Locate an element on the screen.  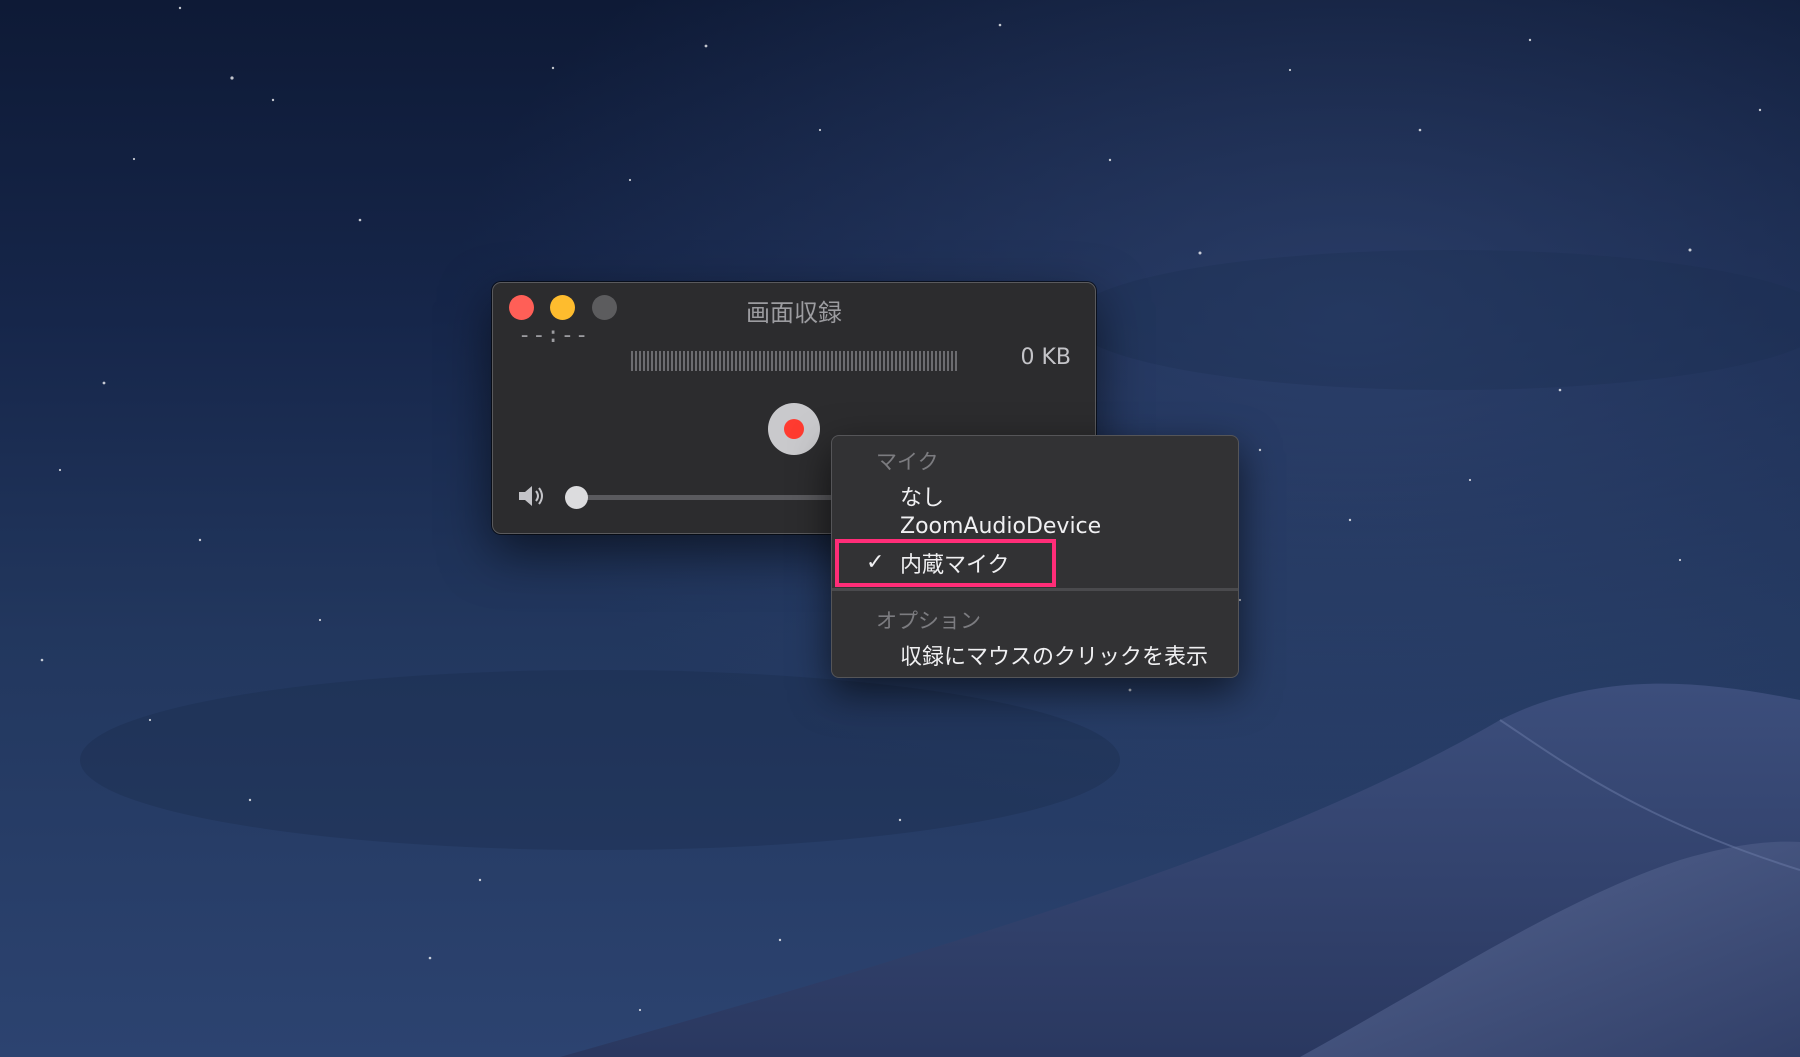
file-size: 0 KB is located at coordinates (1045, 357).